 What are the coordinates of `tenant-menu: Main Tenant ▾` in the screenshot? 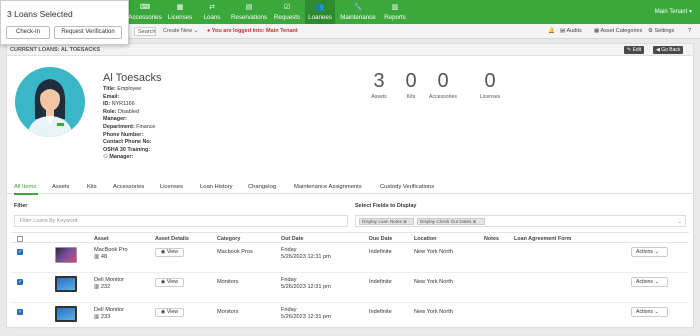 It's located at (673, 11).